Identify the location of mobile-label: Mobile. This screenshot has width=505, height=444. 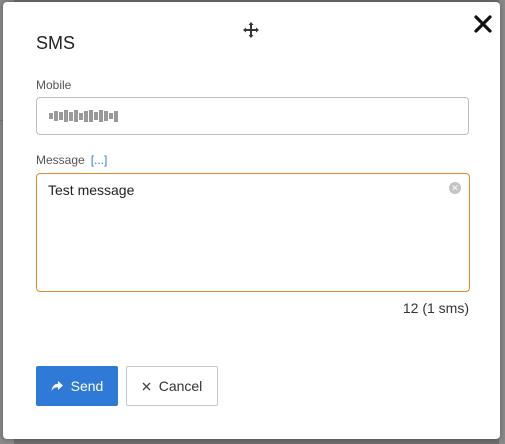
(54, 85).